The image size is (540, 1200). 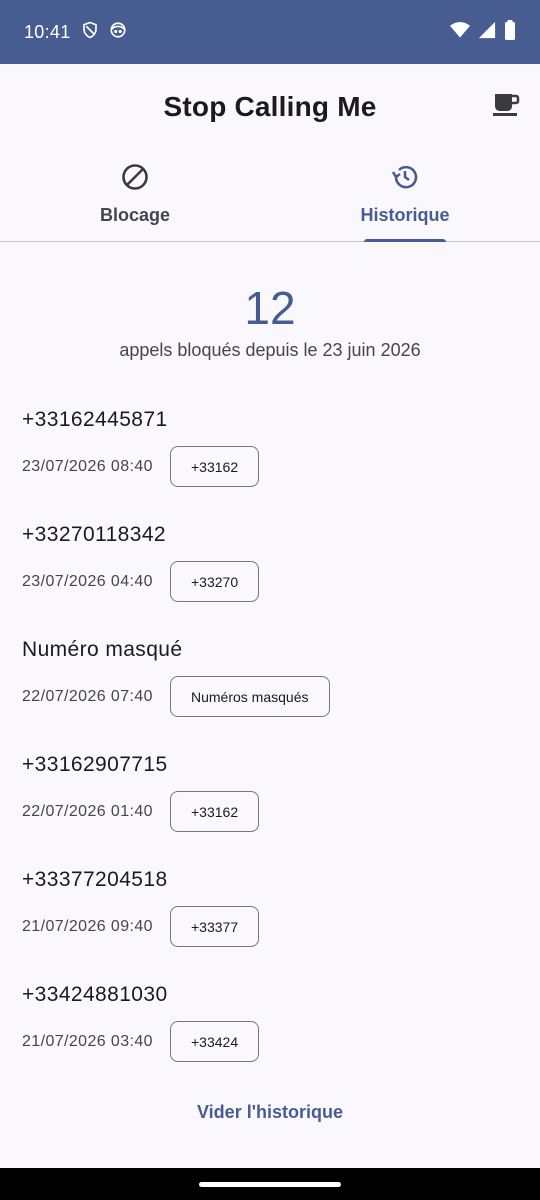 I want to click on clear-history-button: Vider l'historique, so click(x=270, y=1112).